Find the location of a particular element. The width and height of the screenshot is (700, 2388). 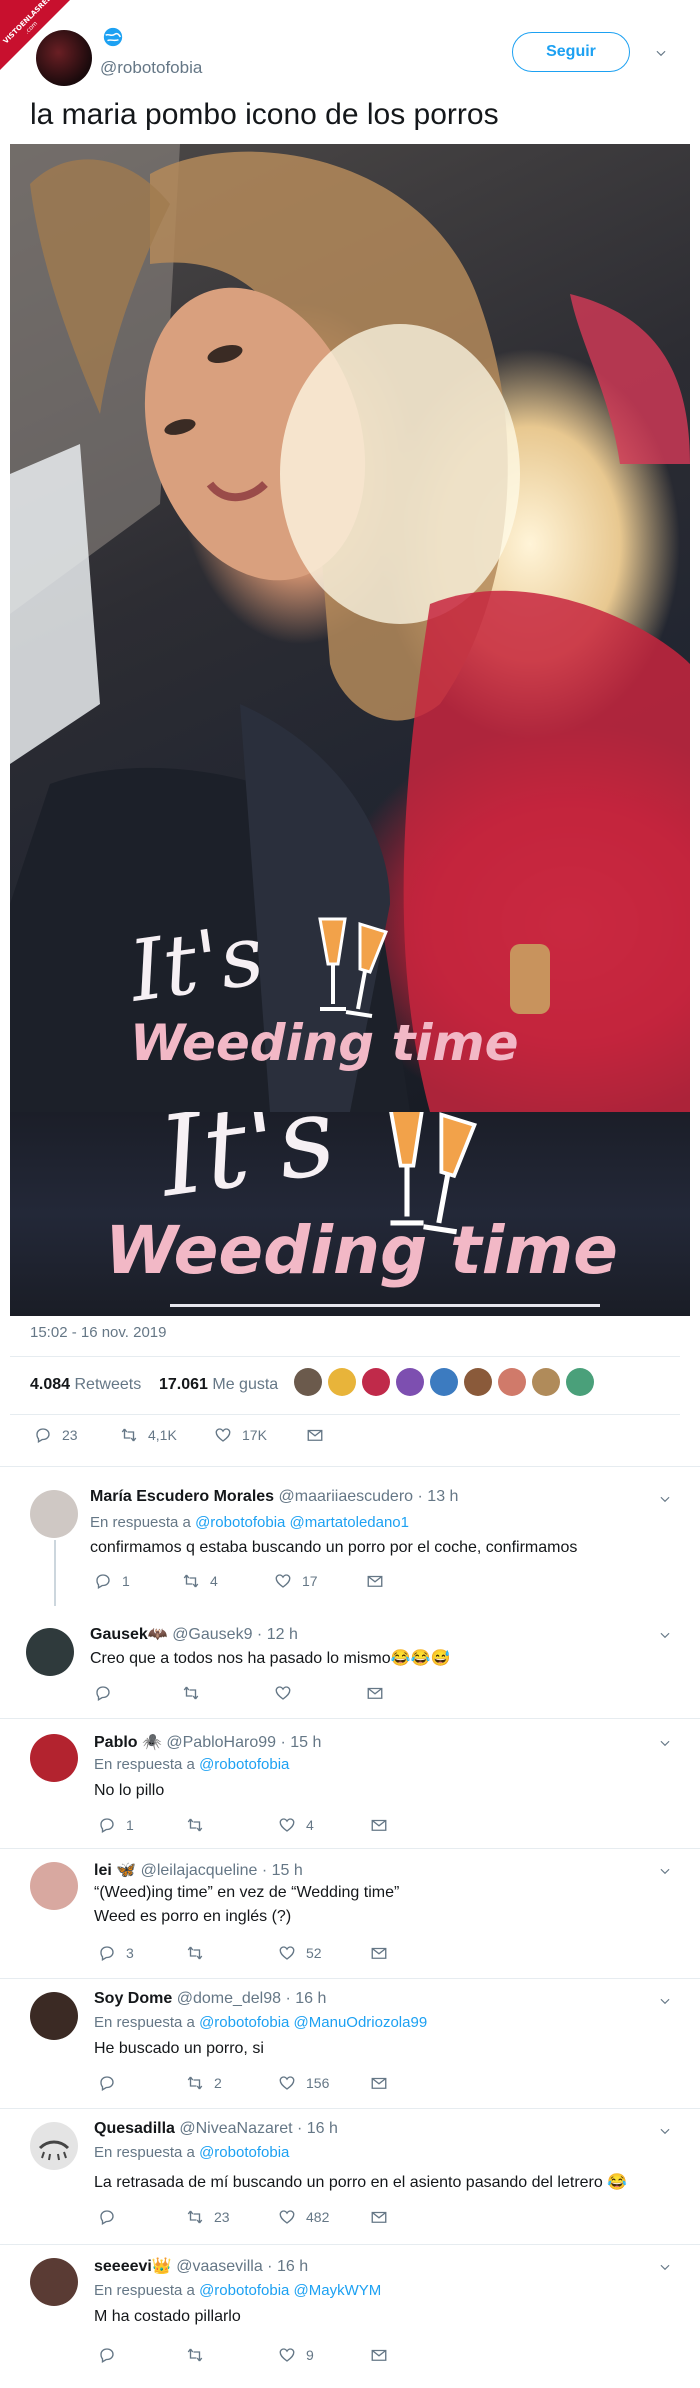

author-avatar is located at coordinates (64, 58).